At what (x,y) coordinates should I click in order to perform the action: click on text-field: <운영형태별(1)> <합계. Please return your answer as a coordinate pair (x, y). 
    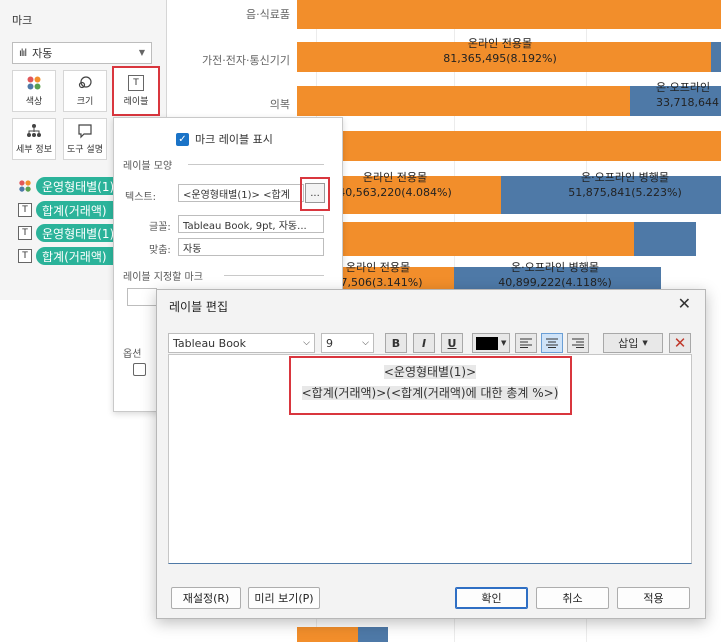
    Looking at the image, I should click on (241, 193).